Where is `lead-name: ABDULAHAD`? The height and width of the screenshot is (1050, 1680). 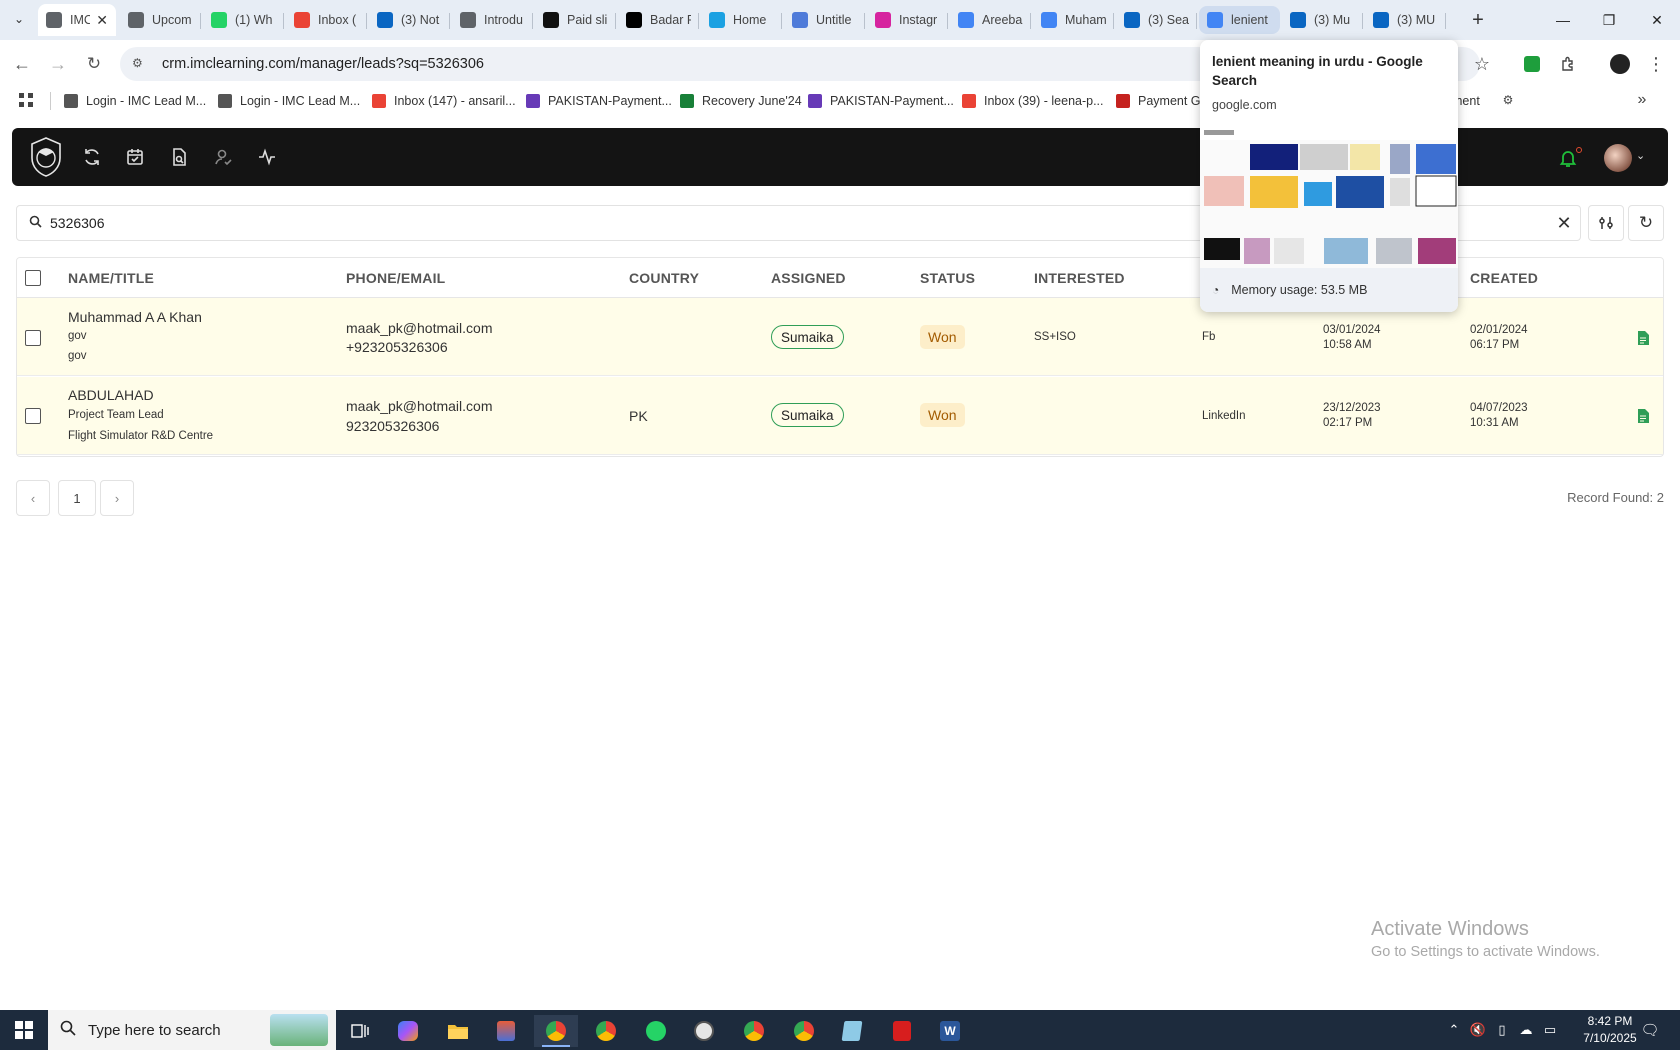
lead-name: ABDULAHAD is located at coordinates (111, 395).